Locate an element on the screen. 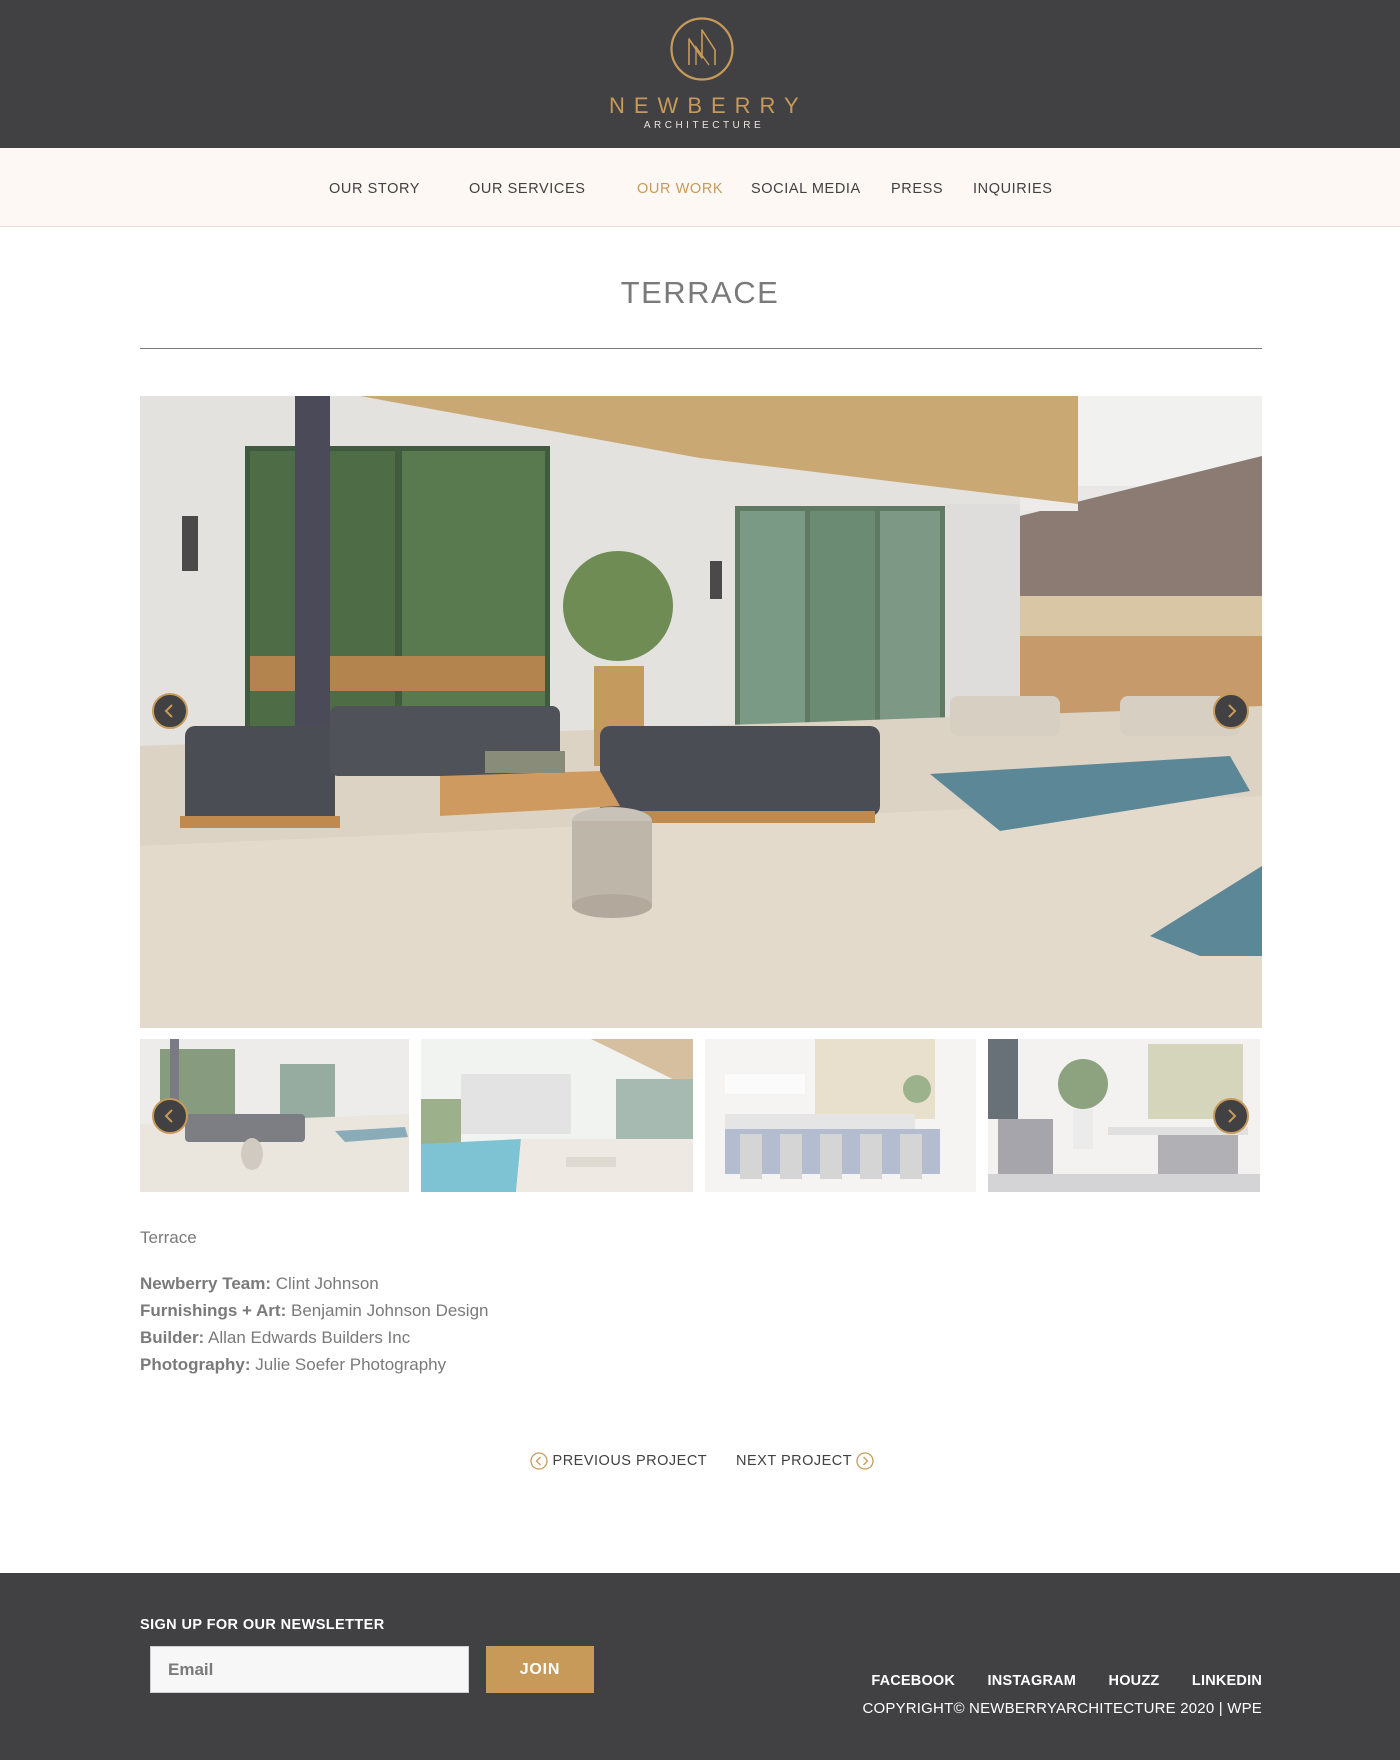  hero-next-button is located at coordinates (1231, 711).